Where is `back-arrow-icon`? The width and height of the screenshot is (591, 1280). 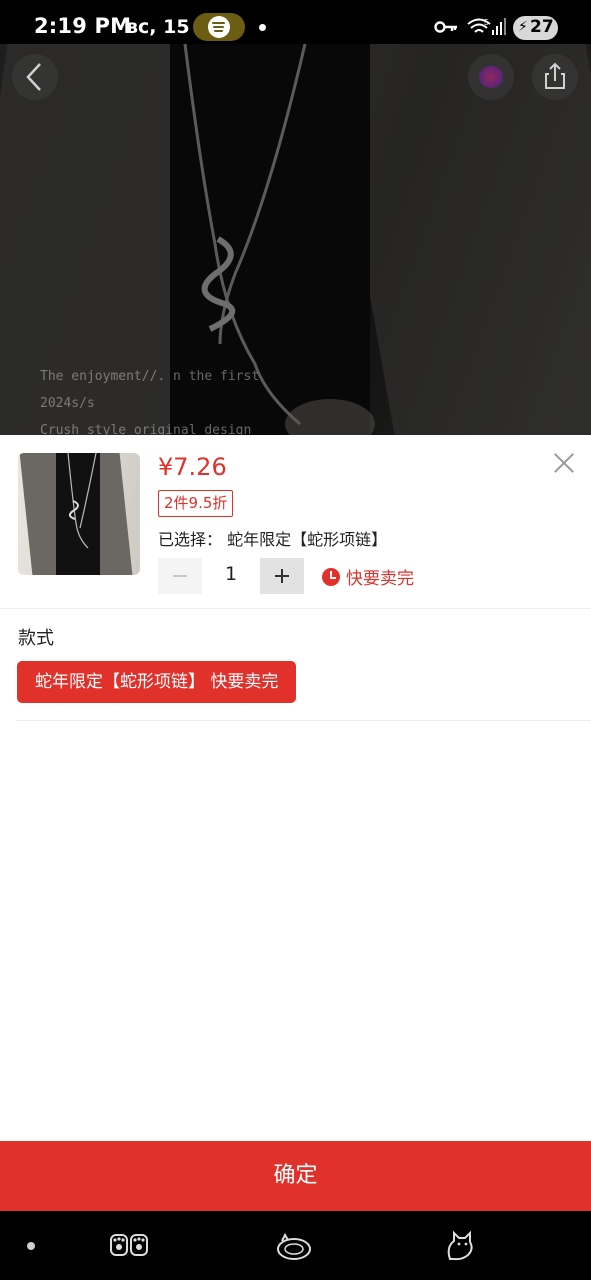 back-arrow-icon is located at coordinates (33, 77).